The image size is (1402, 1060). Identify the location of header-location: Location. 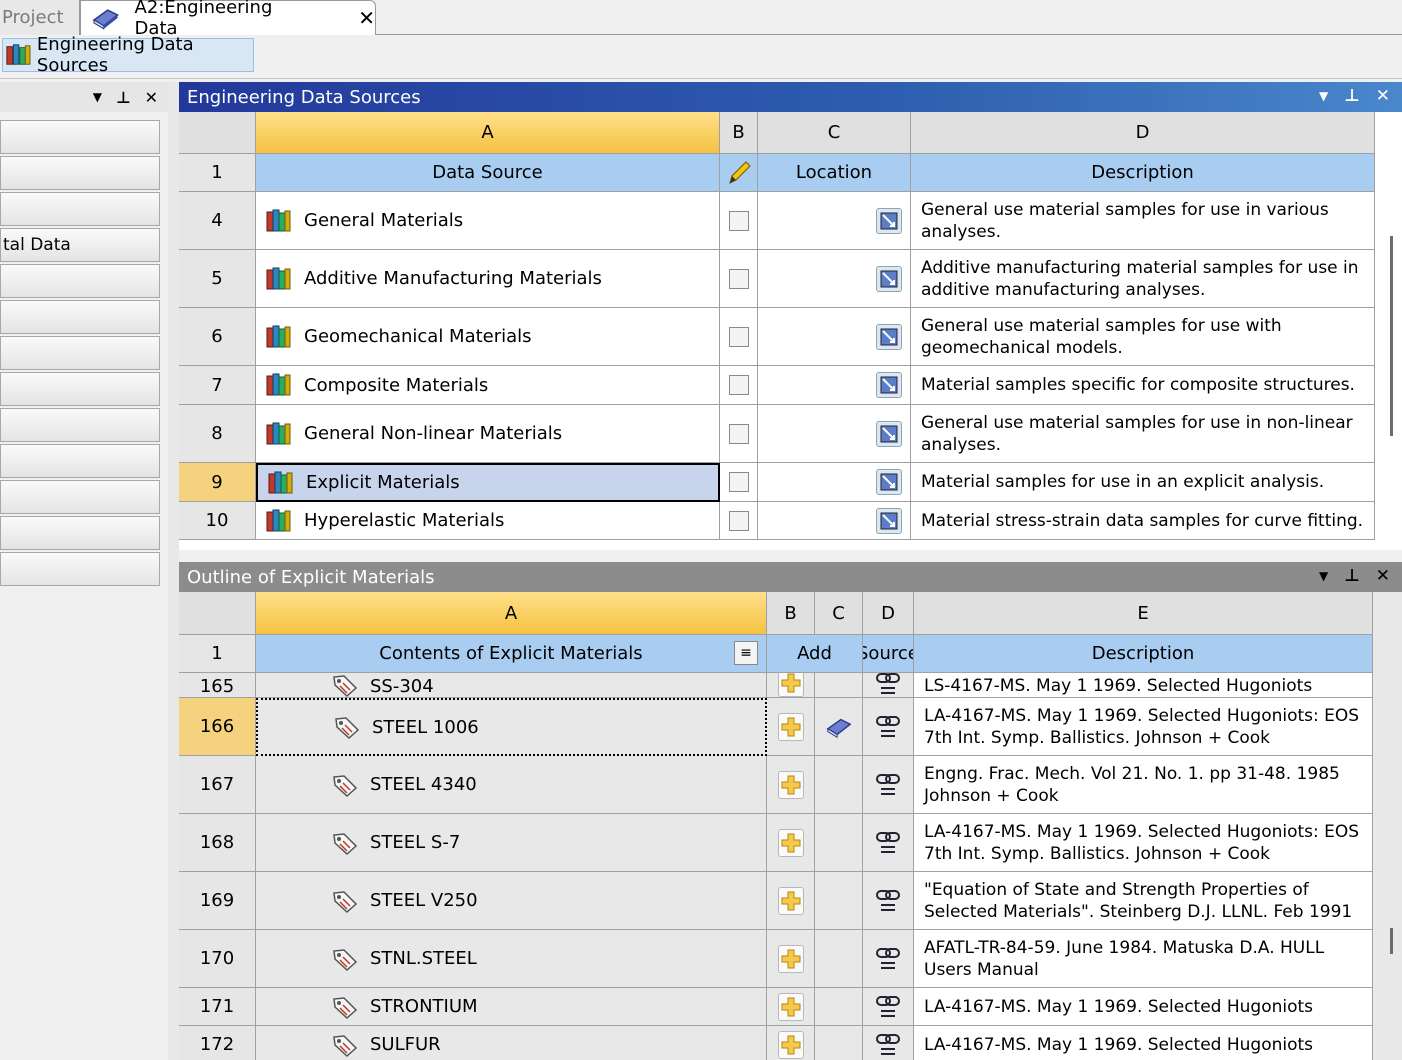
(834, 173).